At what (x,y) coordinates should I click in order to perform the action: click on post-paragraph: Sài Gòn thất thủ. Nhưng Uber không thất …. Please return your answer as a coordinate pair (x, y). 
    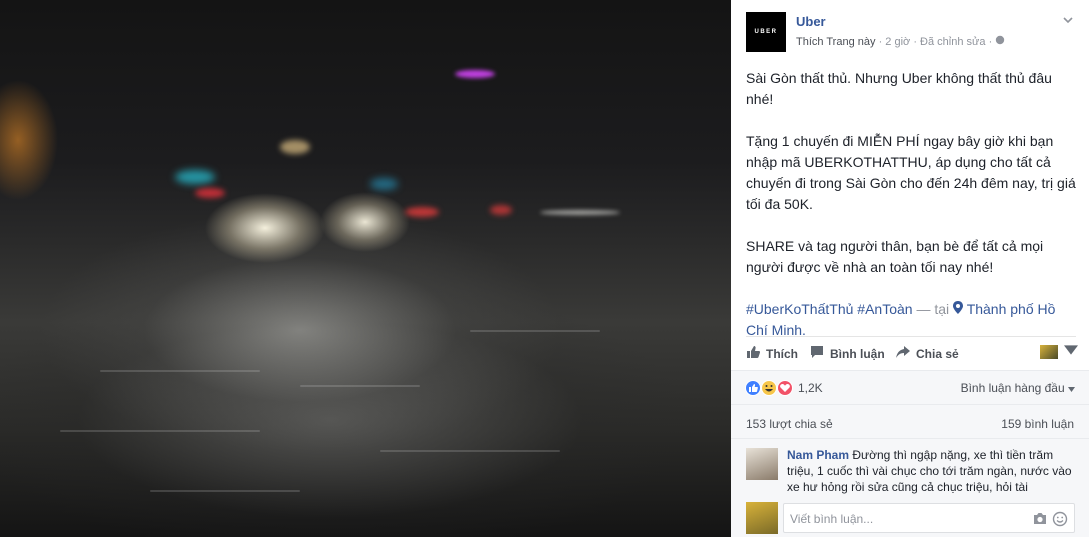
    Looking at the image, I should click on (899, 88).